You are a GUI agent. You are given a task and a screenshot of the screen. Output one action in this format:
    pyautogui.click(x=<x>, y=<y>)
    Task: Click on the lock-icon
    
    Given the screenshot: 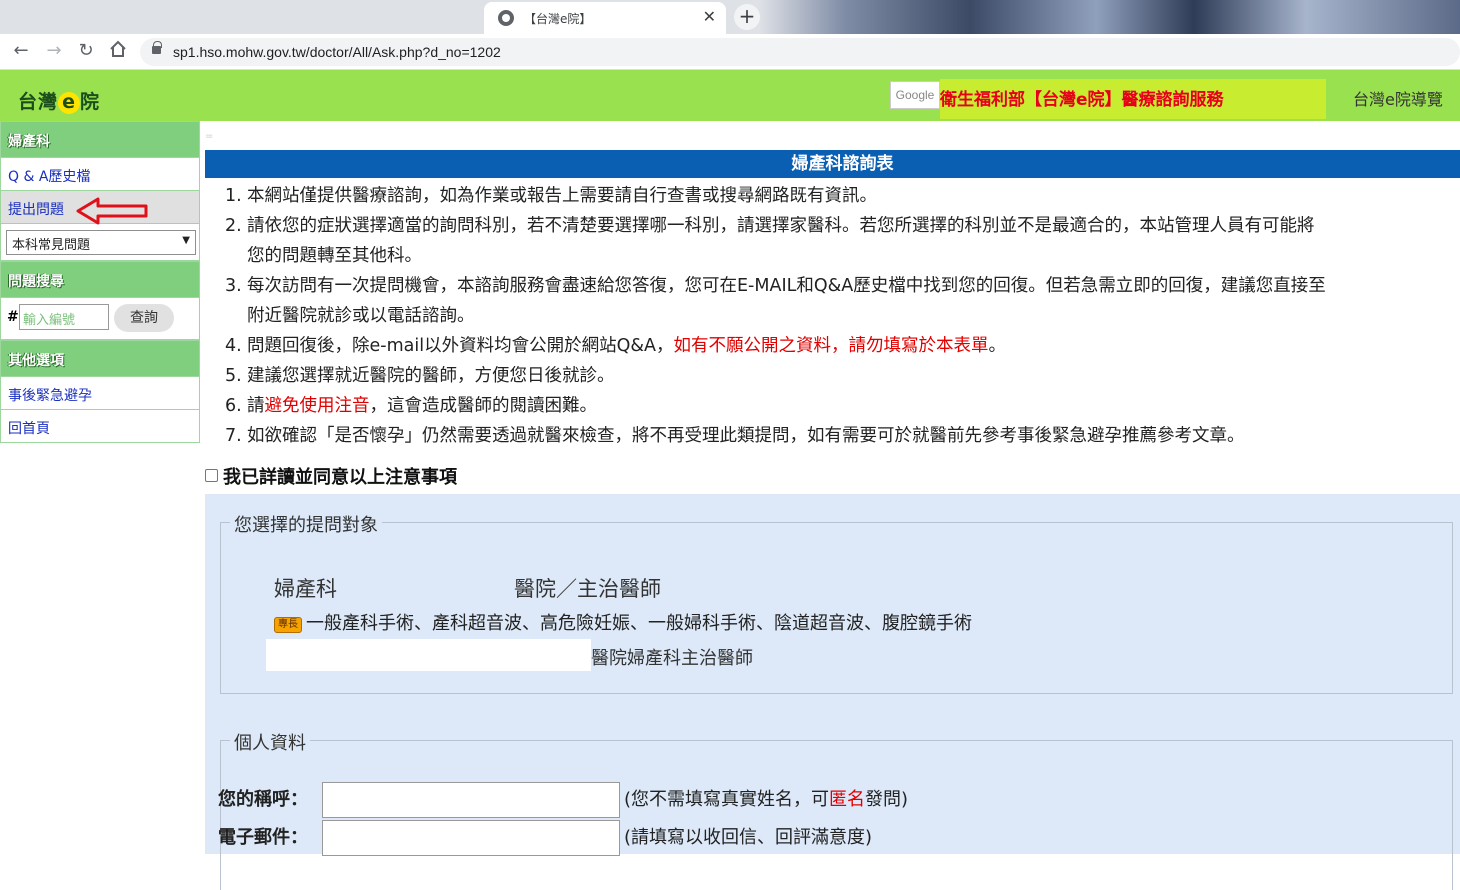 What is the action you would take?
    pyautogui.click(x=157, y=47)
    